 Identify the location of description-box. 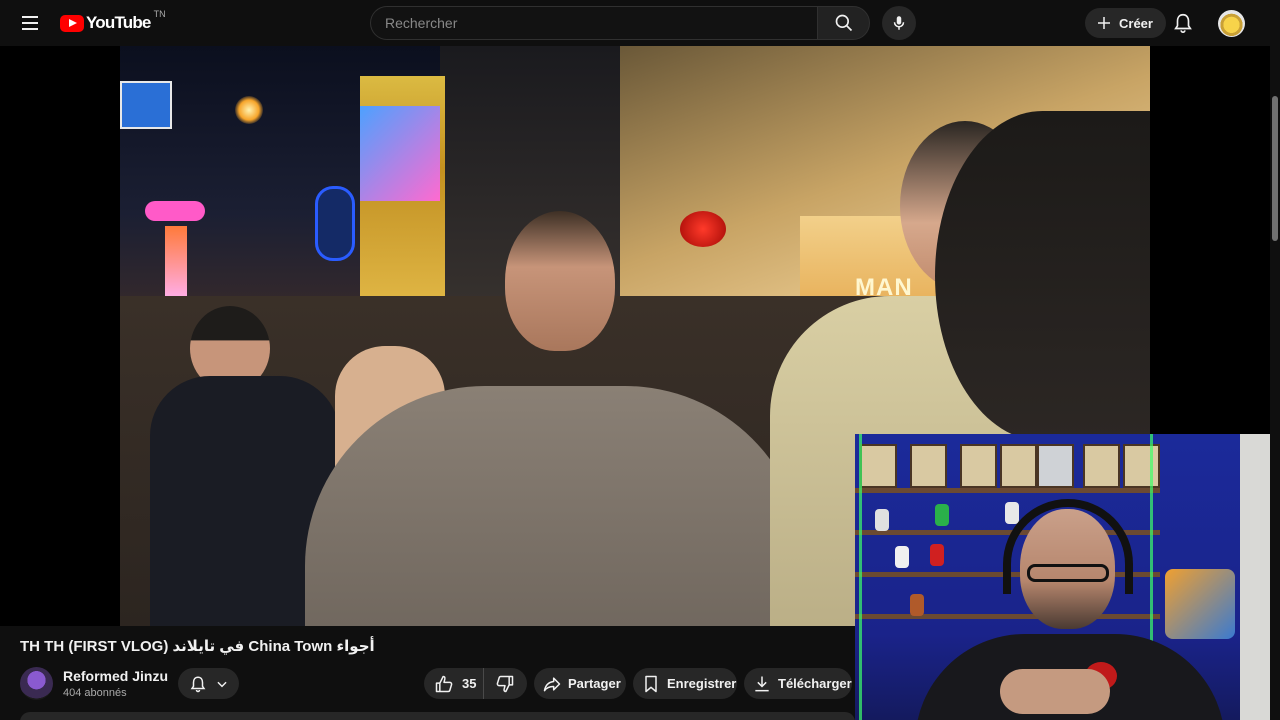
(437, 716).